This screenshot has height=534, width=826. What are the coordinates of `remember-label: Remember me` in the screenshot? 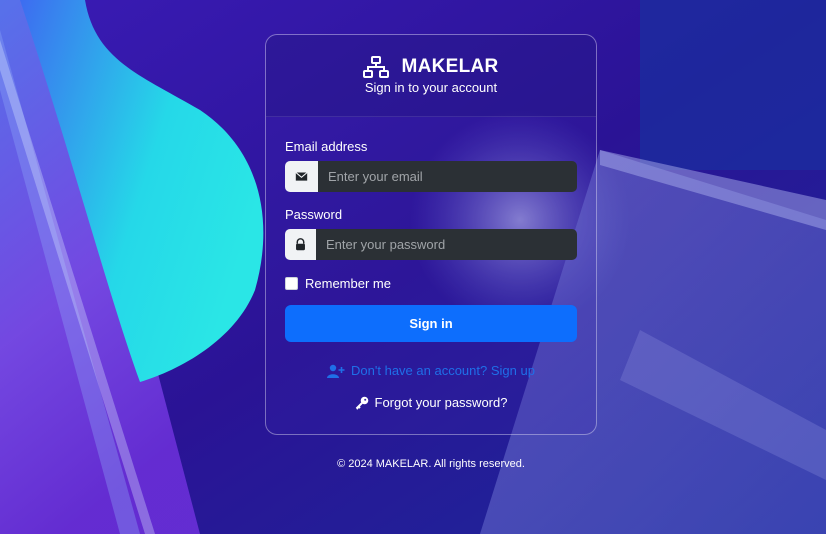 It's located at (348, 283).